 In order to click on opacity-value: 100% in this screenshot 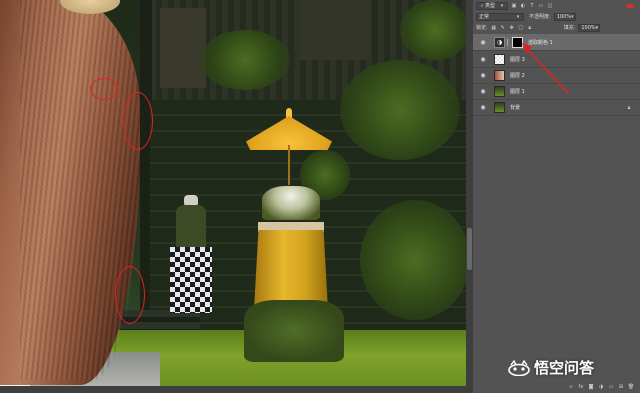, I will do `click(563, 16)`.